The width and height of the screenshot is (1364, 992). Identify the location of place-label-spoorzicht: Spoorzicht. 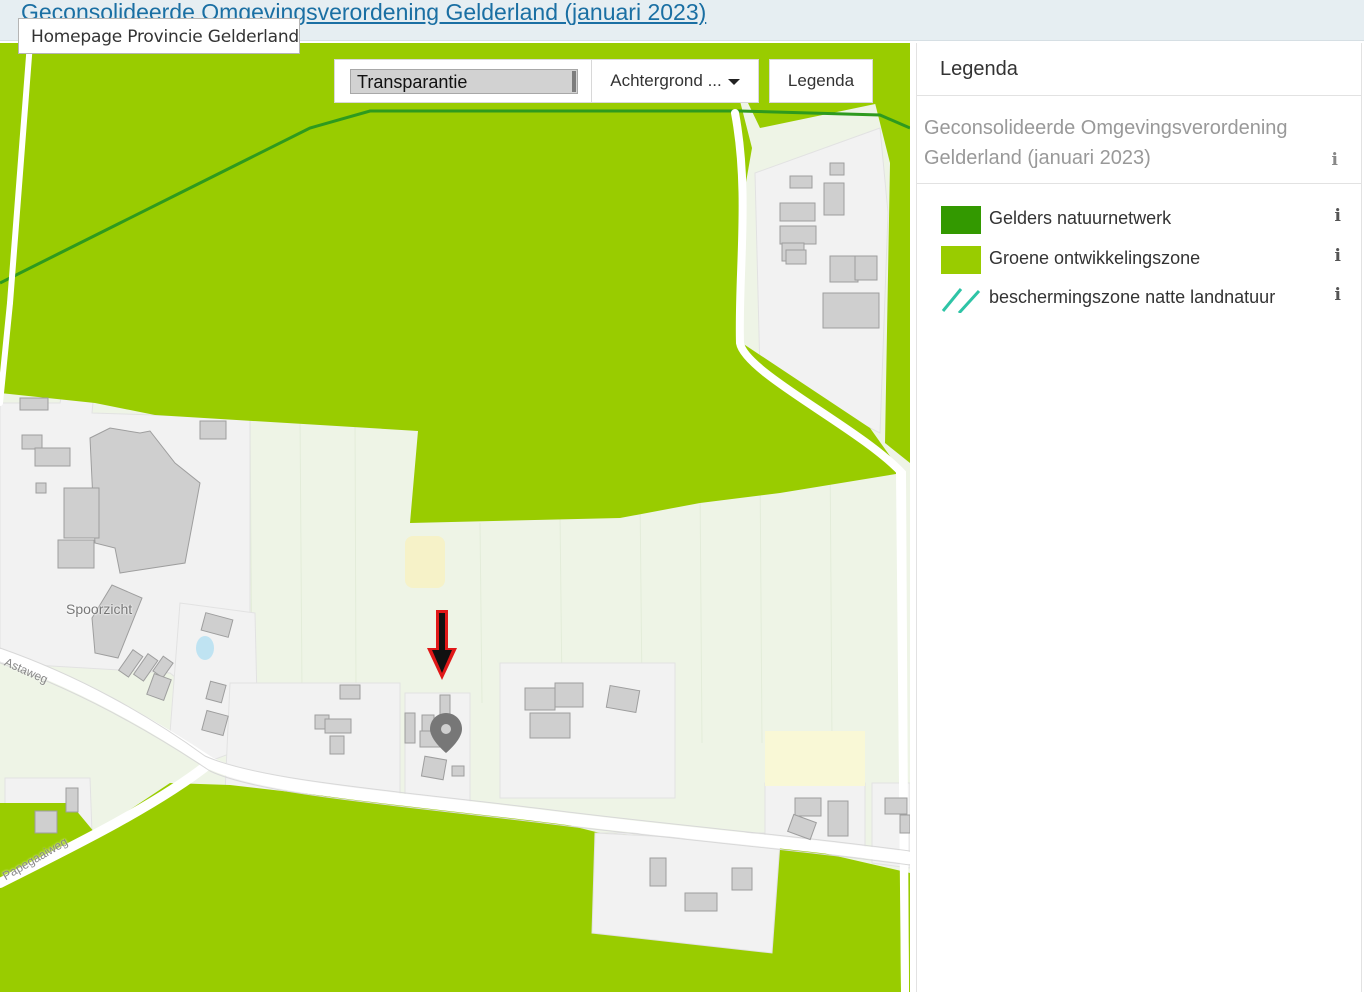
(99, 609).